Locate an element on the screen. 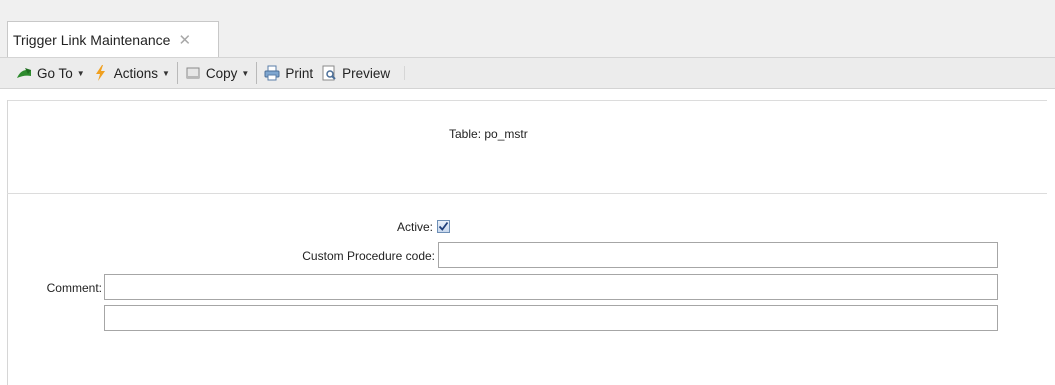  print-label: Print is located at coordinates (299, 73).